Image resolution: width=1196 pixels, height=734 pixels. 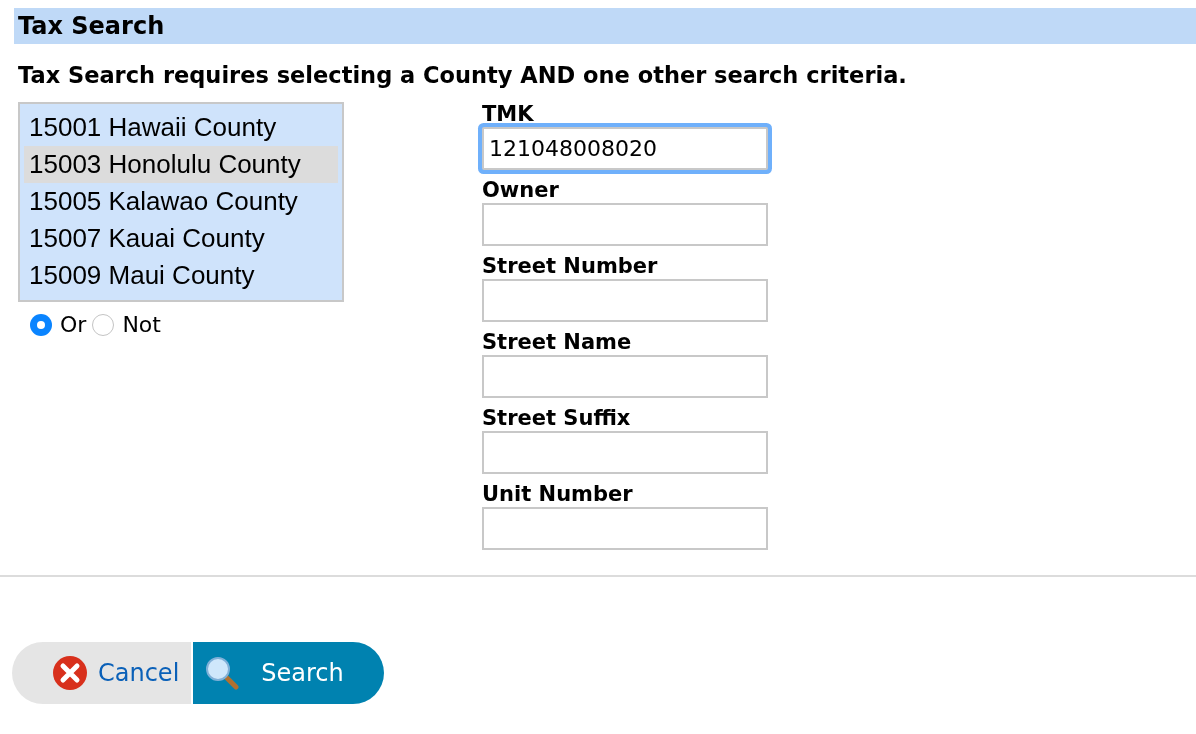 What do you see at coordinates (463, 75) in the screenshot?
I see `instruction-text: Tax Search requires selecting a County AND one other search criteria.` at bounding box center [463, 75].